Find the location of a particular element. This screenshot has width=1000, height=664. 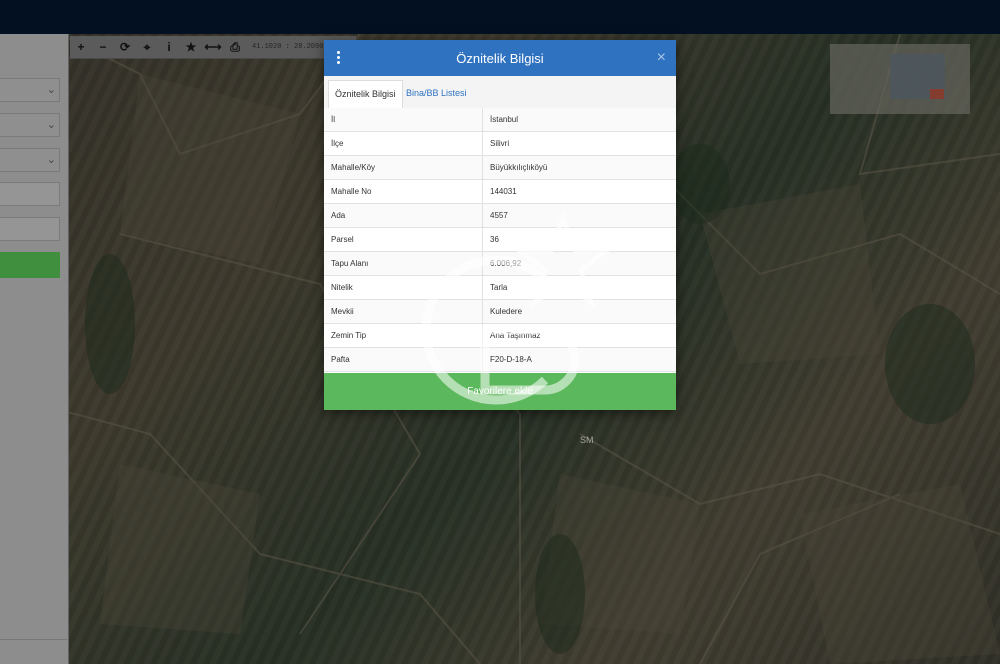

table-row: Zemin Tip Ana Taşınmaz is located at coordinates (500, 335).